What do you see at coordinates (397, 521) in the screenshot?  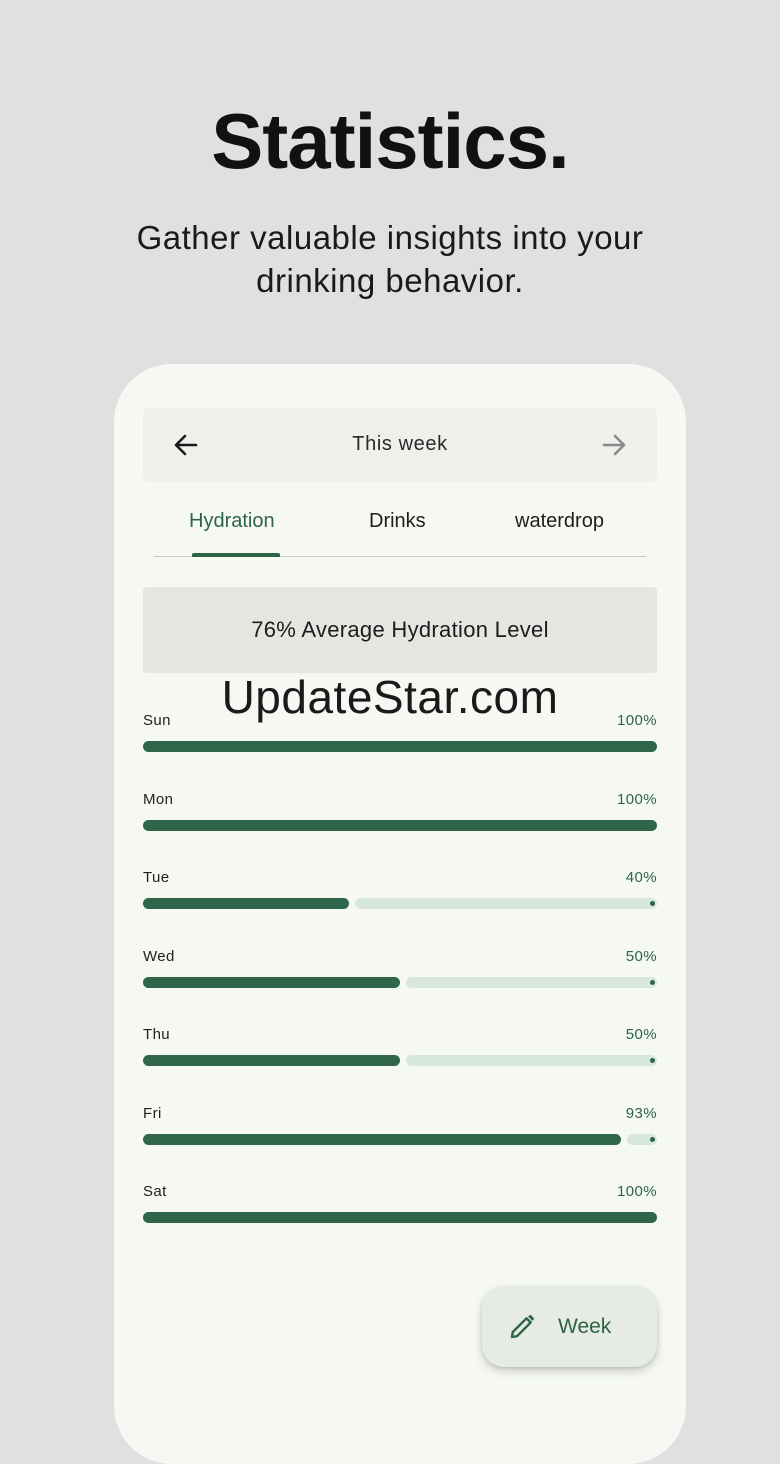 I see `tab-drinks: Drinks` at bounding box center [397, 521].